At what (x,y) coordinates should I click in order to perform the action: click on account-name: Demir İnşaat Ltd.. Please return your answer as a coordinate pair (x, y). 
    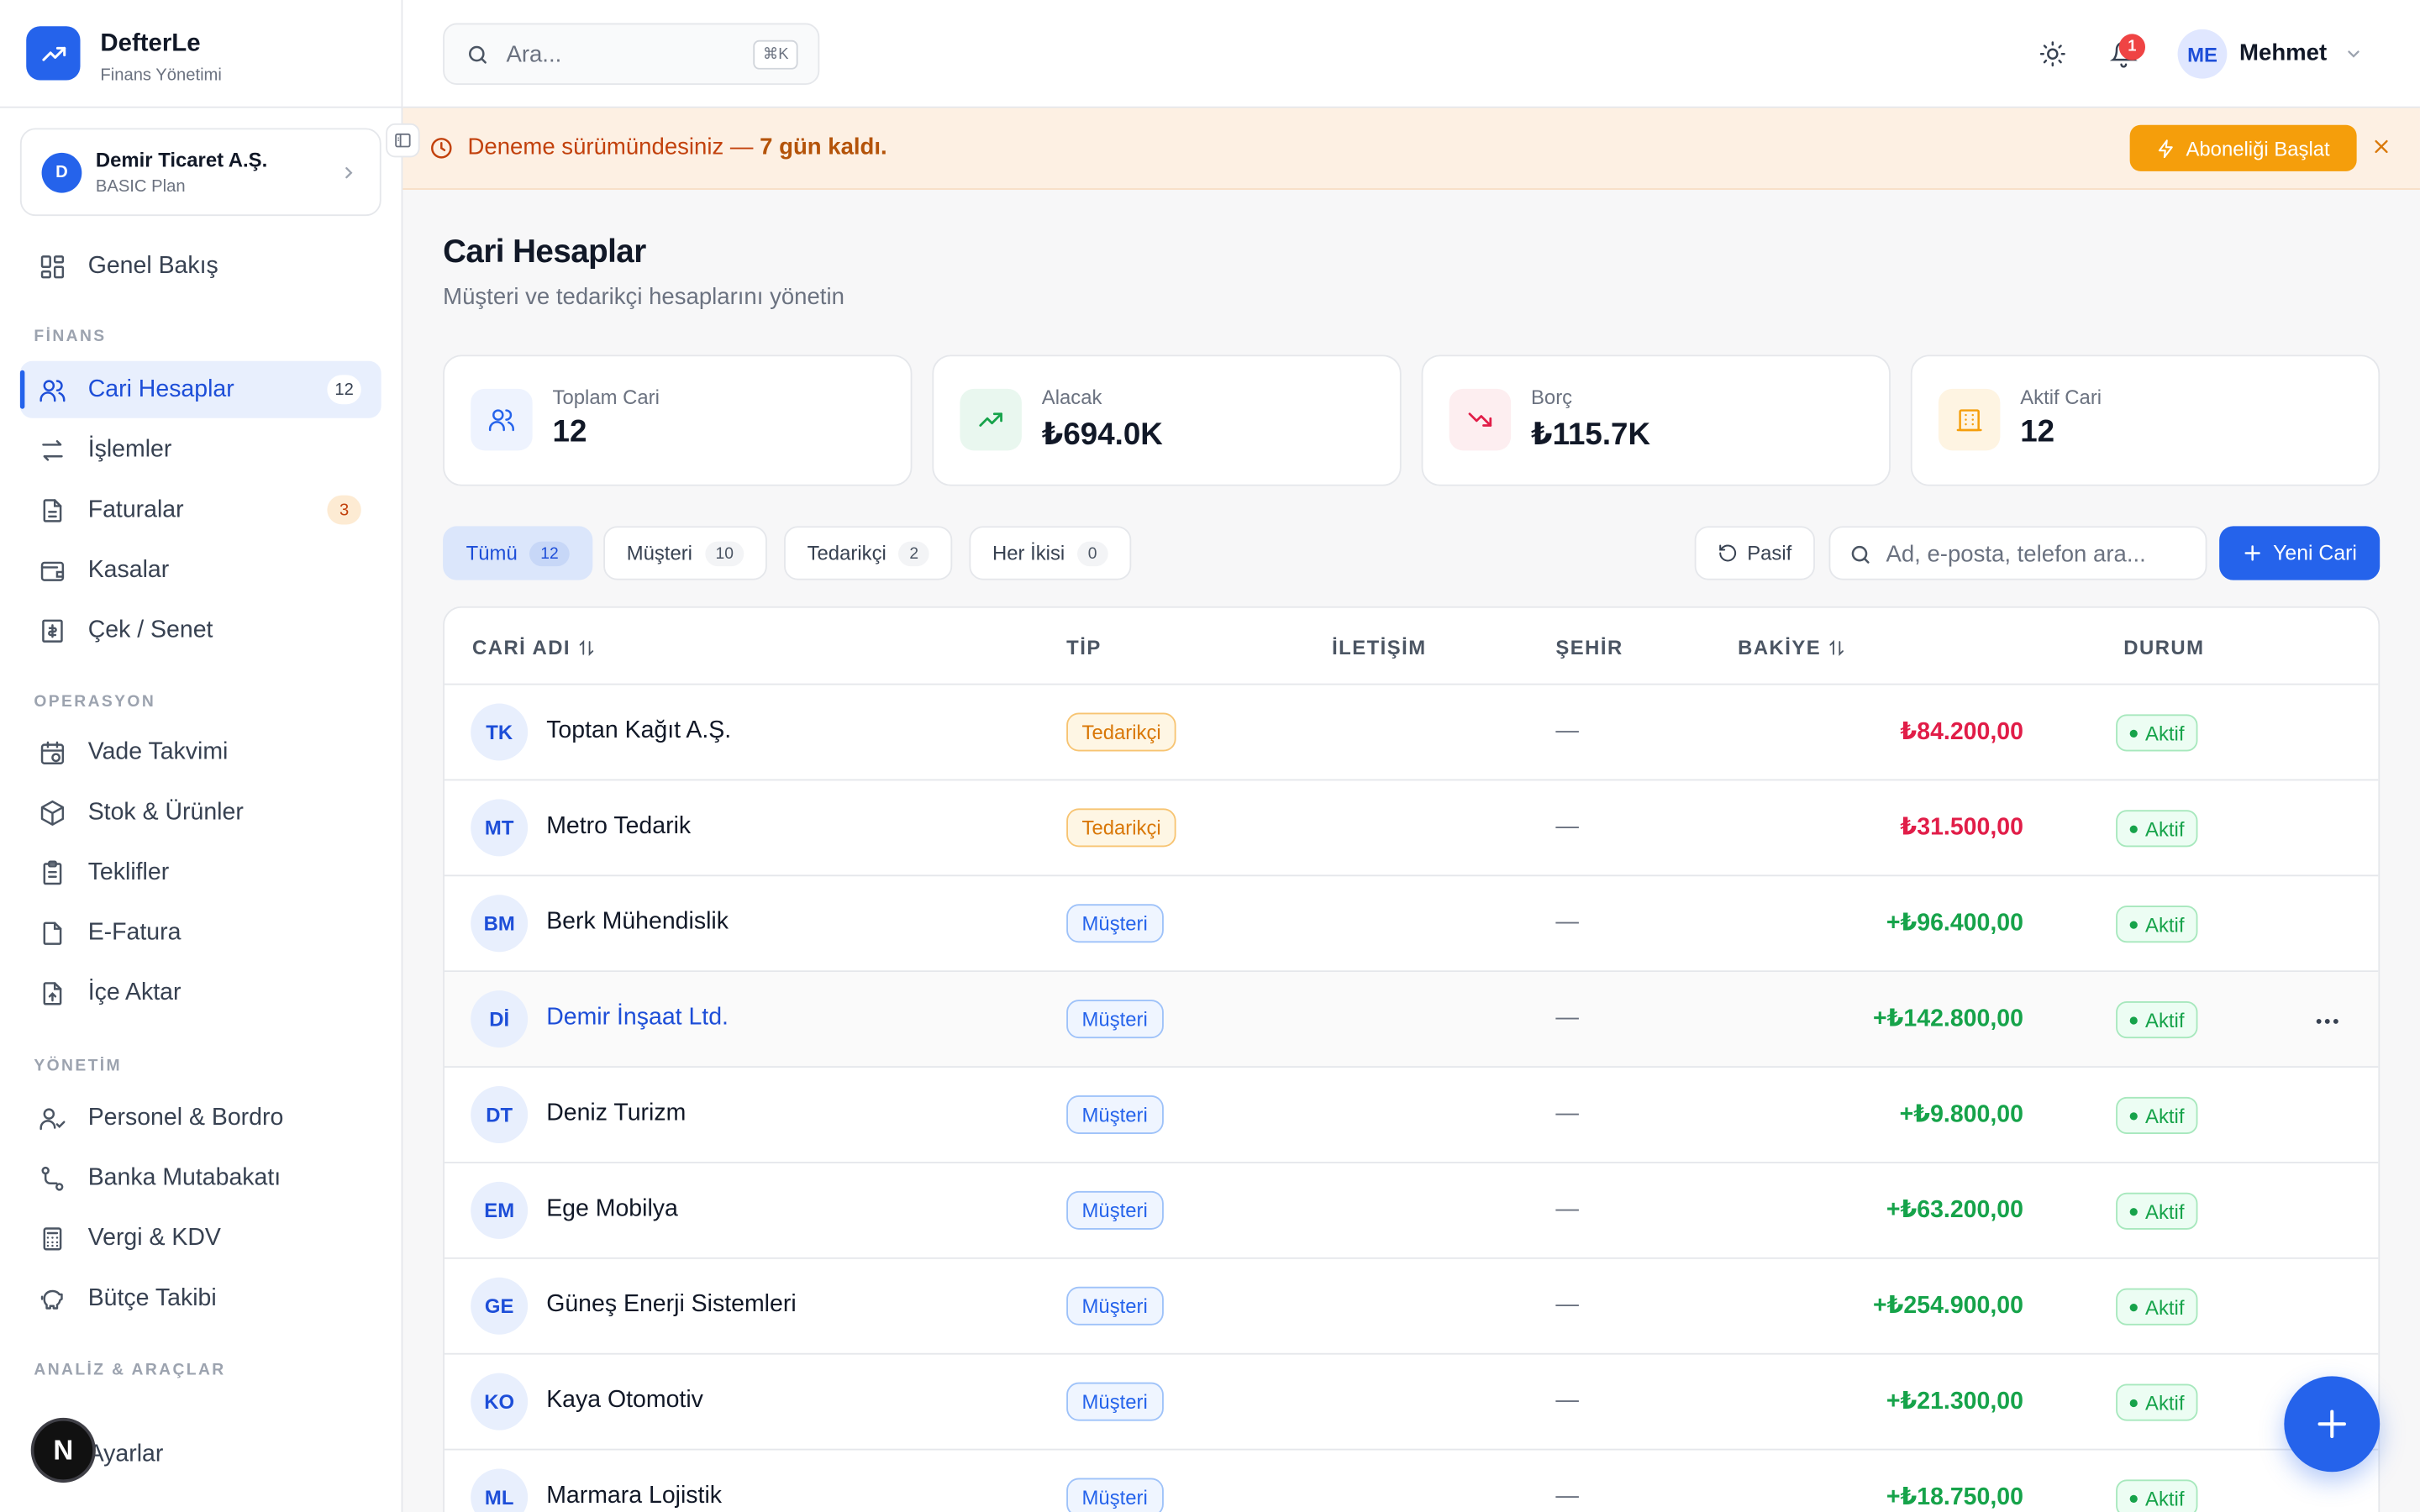
    Looking at the image, I should click on (637, 1018).